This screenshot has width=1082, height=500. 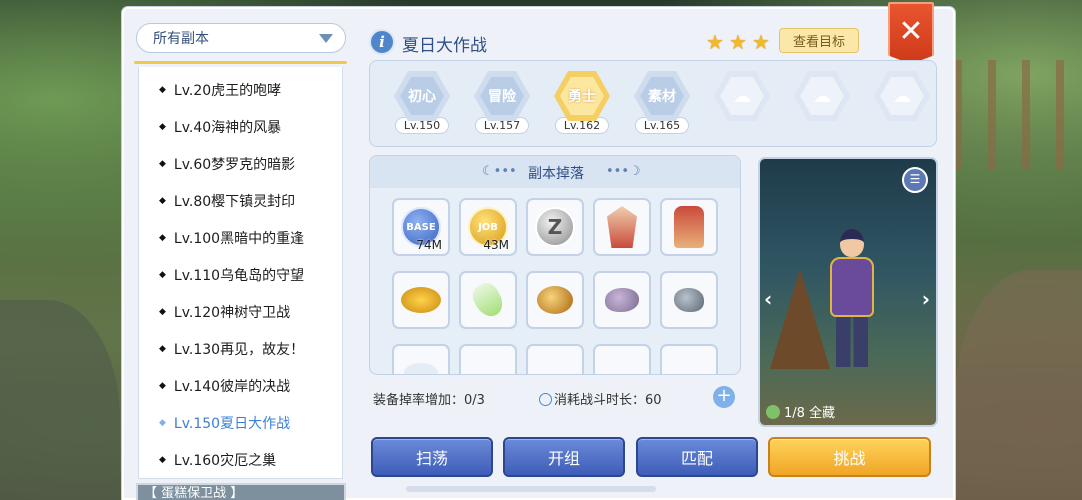 I want to click on list-item: ◆ Lv.160灾厄之巢, so click(x=241, y=460).